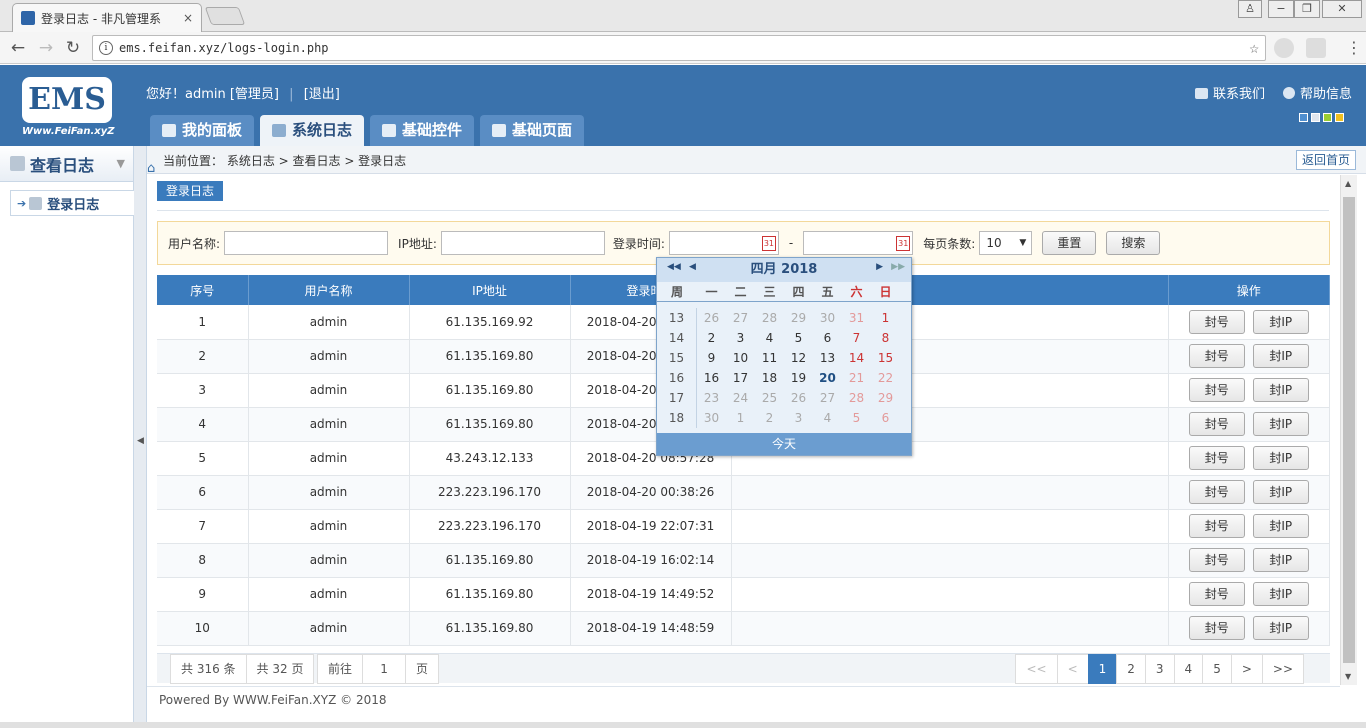 The height and width of the screenshot is (728, 1366). I want to click on username-input, so click(306, 243).